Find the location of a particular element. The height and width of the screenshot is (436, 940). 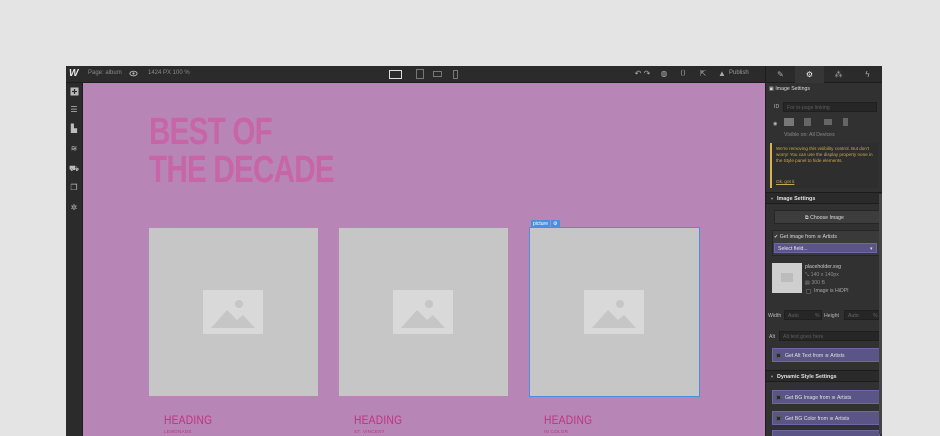

bg-image-binding: Get BG Image from ≋ Artists is located at coordinates (826, 397).